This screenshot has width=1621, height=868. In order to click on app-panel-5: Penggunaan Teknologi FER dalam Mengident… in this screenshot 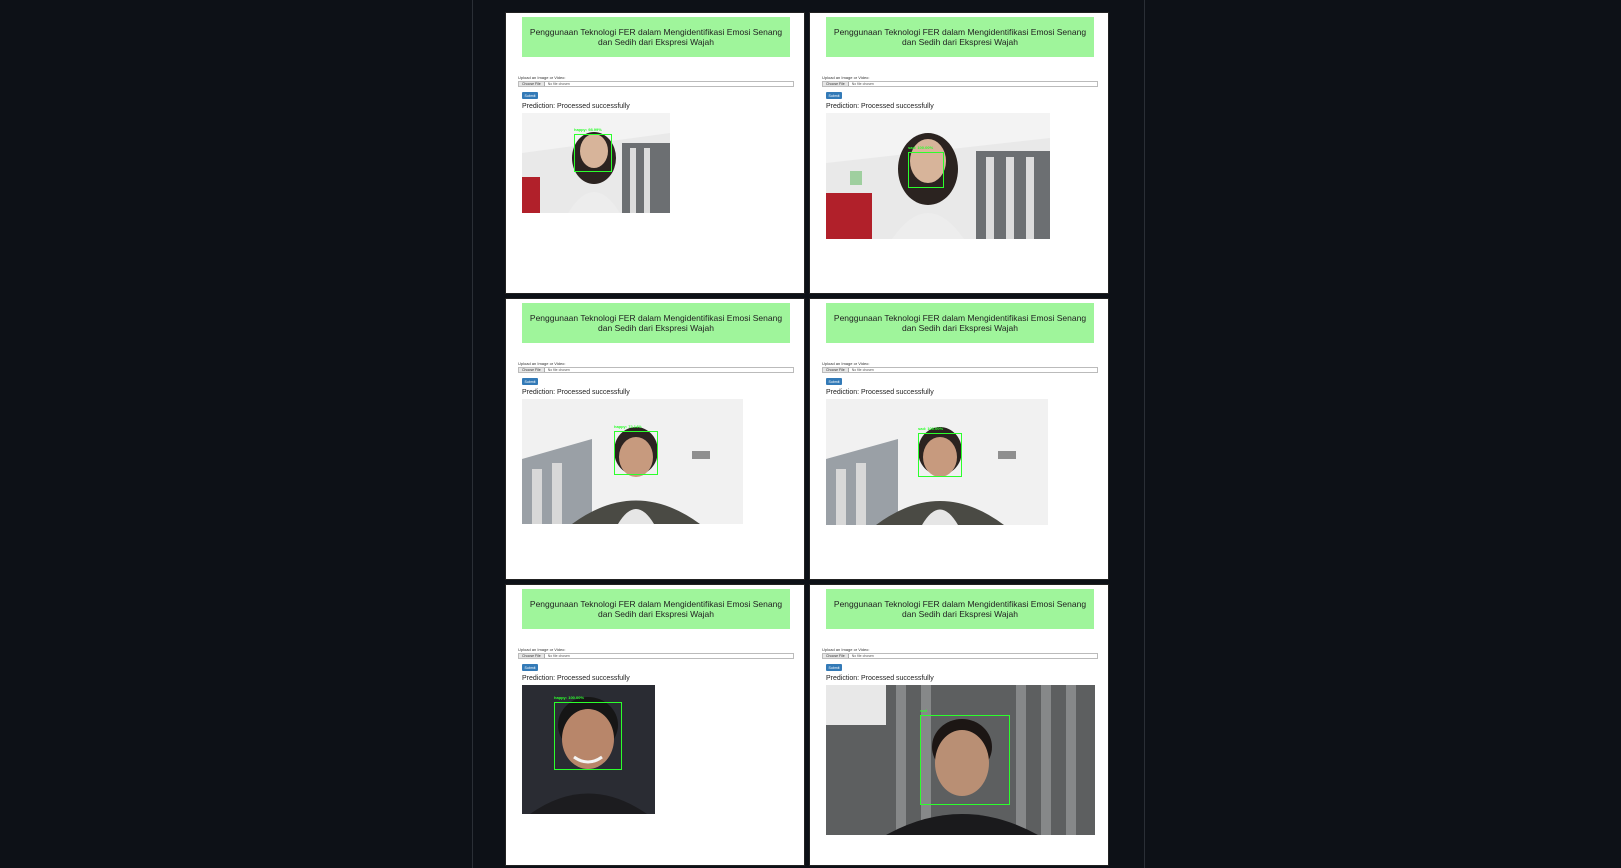, I will do `click(655, 725)`.